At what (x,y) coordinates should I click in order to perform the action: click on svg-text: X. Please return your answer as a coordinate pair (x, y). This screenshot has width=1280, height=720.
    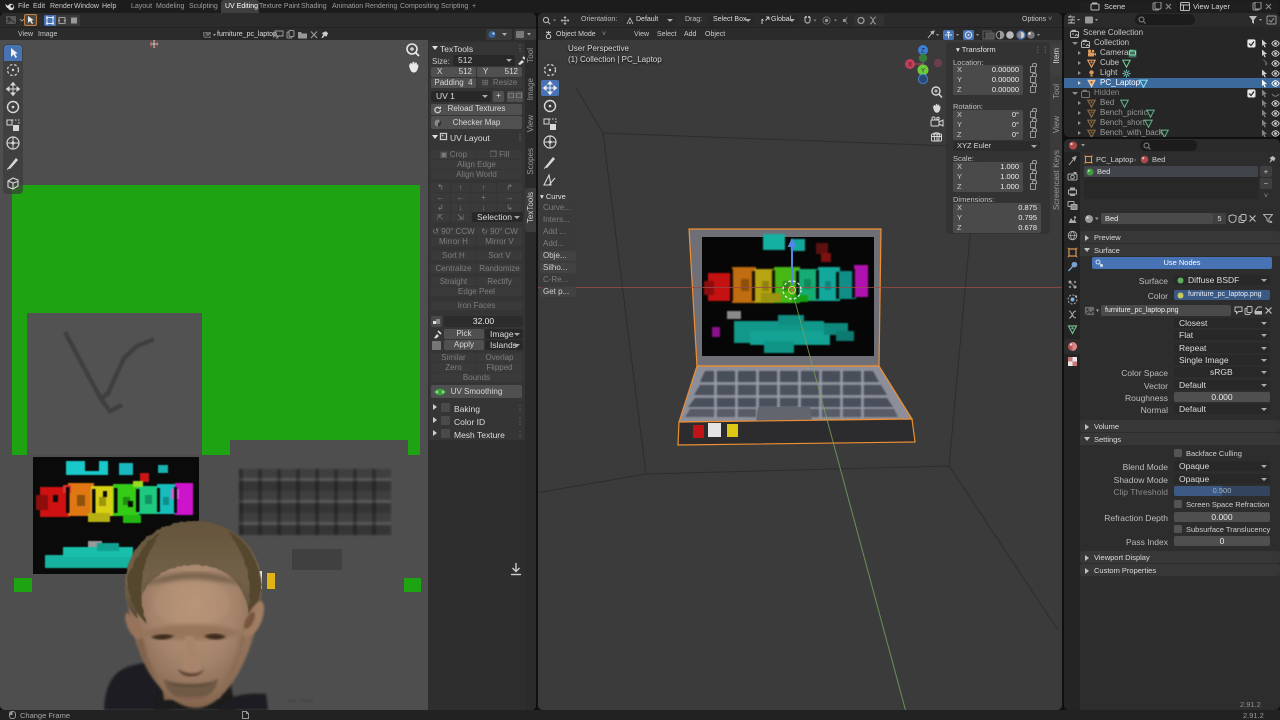
    Looking at the image, I should click on (910, 65).